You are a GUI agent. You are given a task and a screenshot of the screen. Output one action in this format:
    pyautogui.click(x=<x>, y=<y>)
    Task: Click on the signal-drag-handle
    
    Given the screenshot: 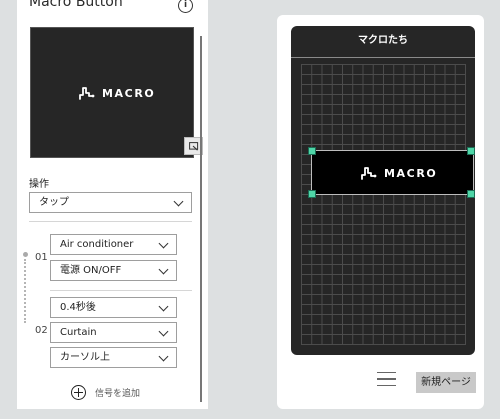 What is the action you would take?
    pyautogui.click(x=25, y=254)
    